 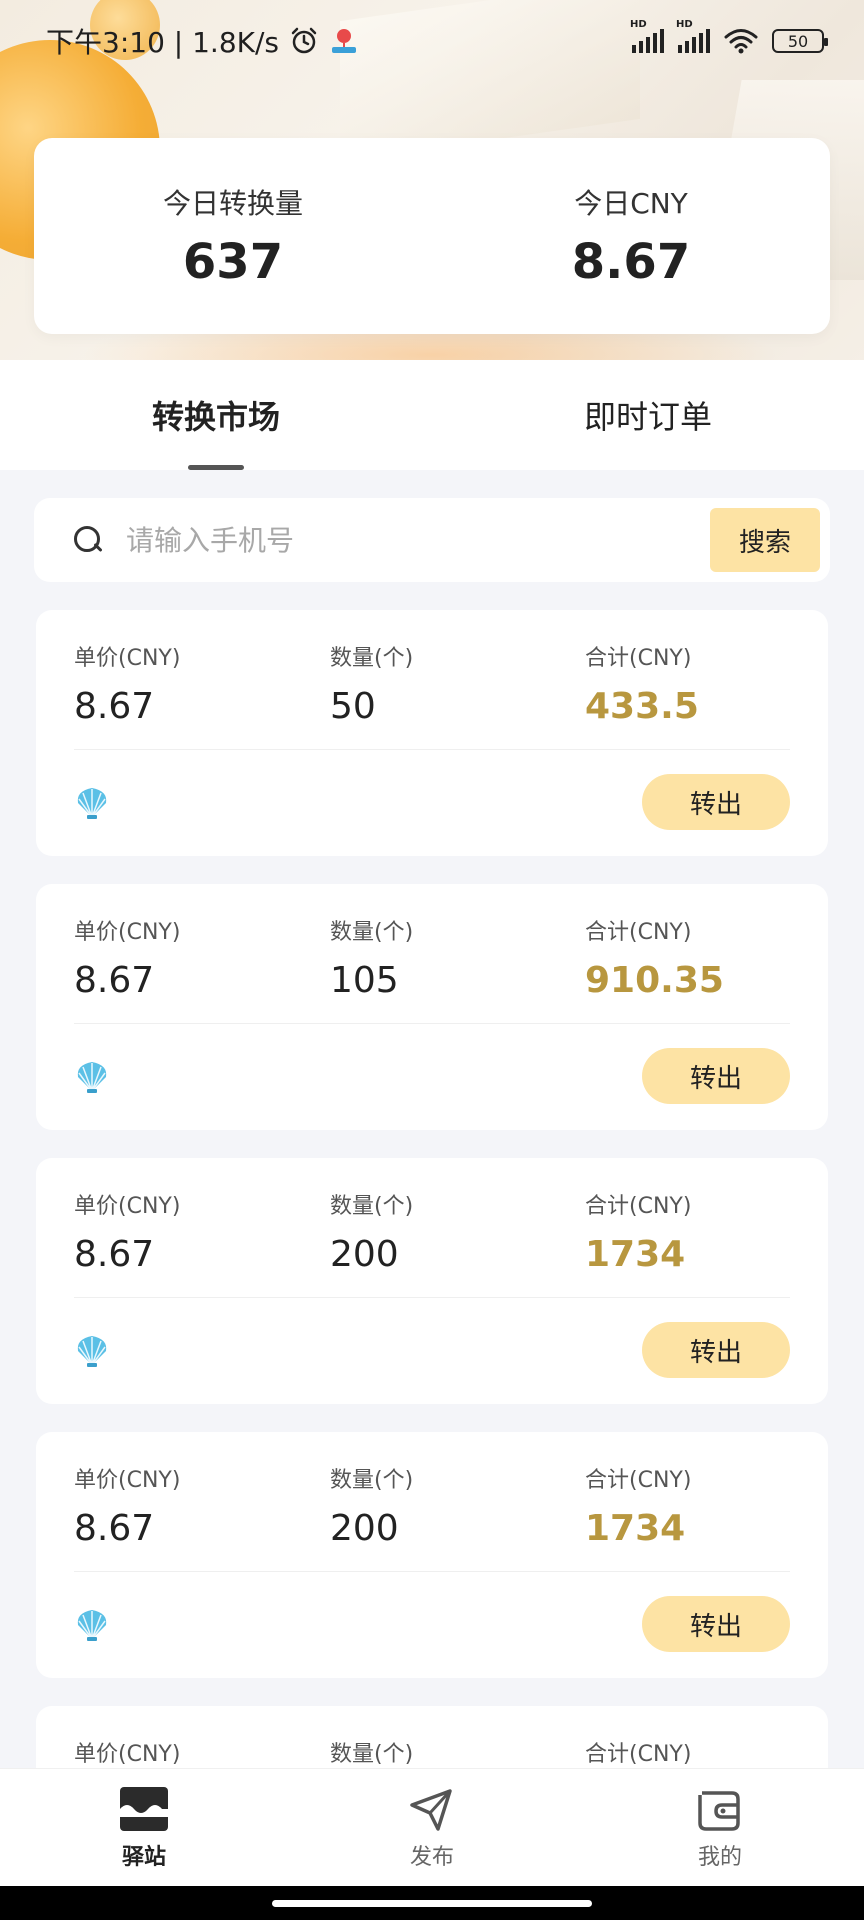 I want to click on today-cny-label: 今日CNY, so click(x=631, y=203).